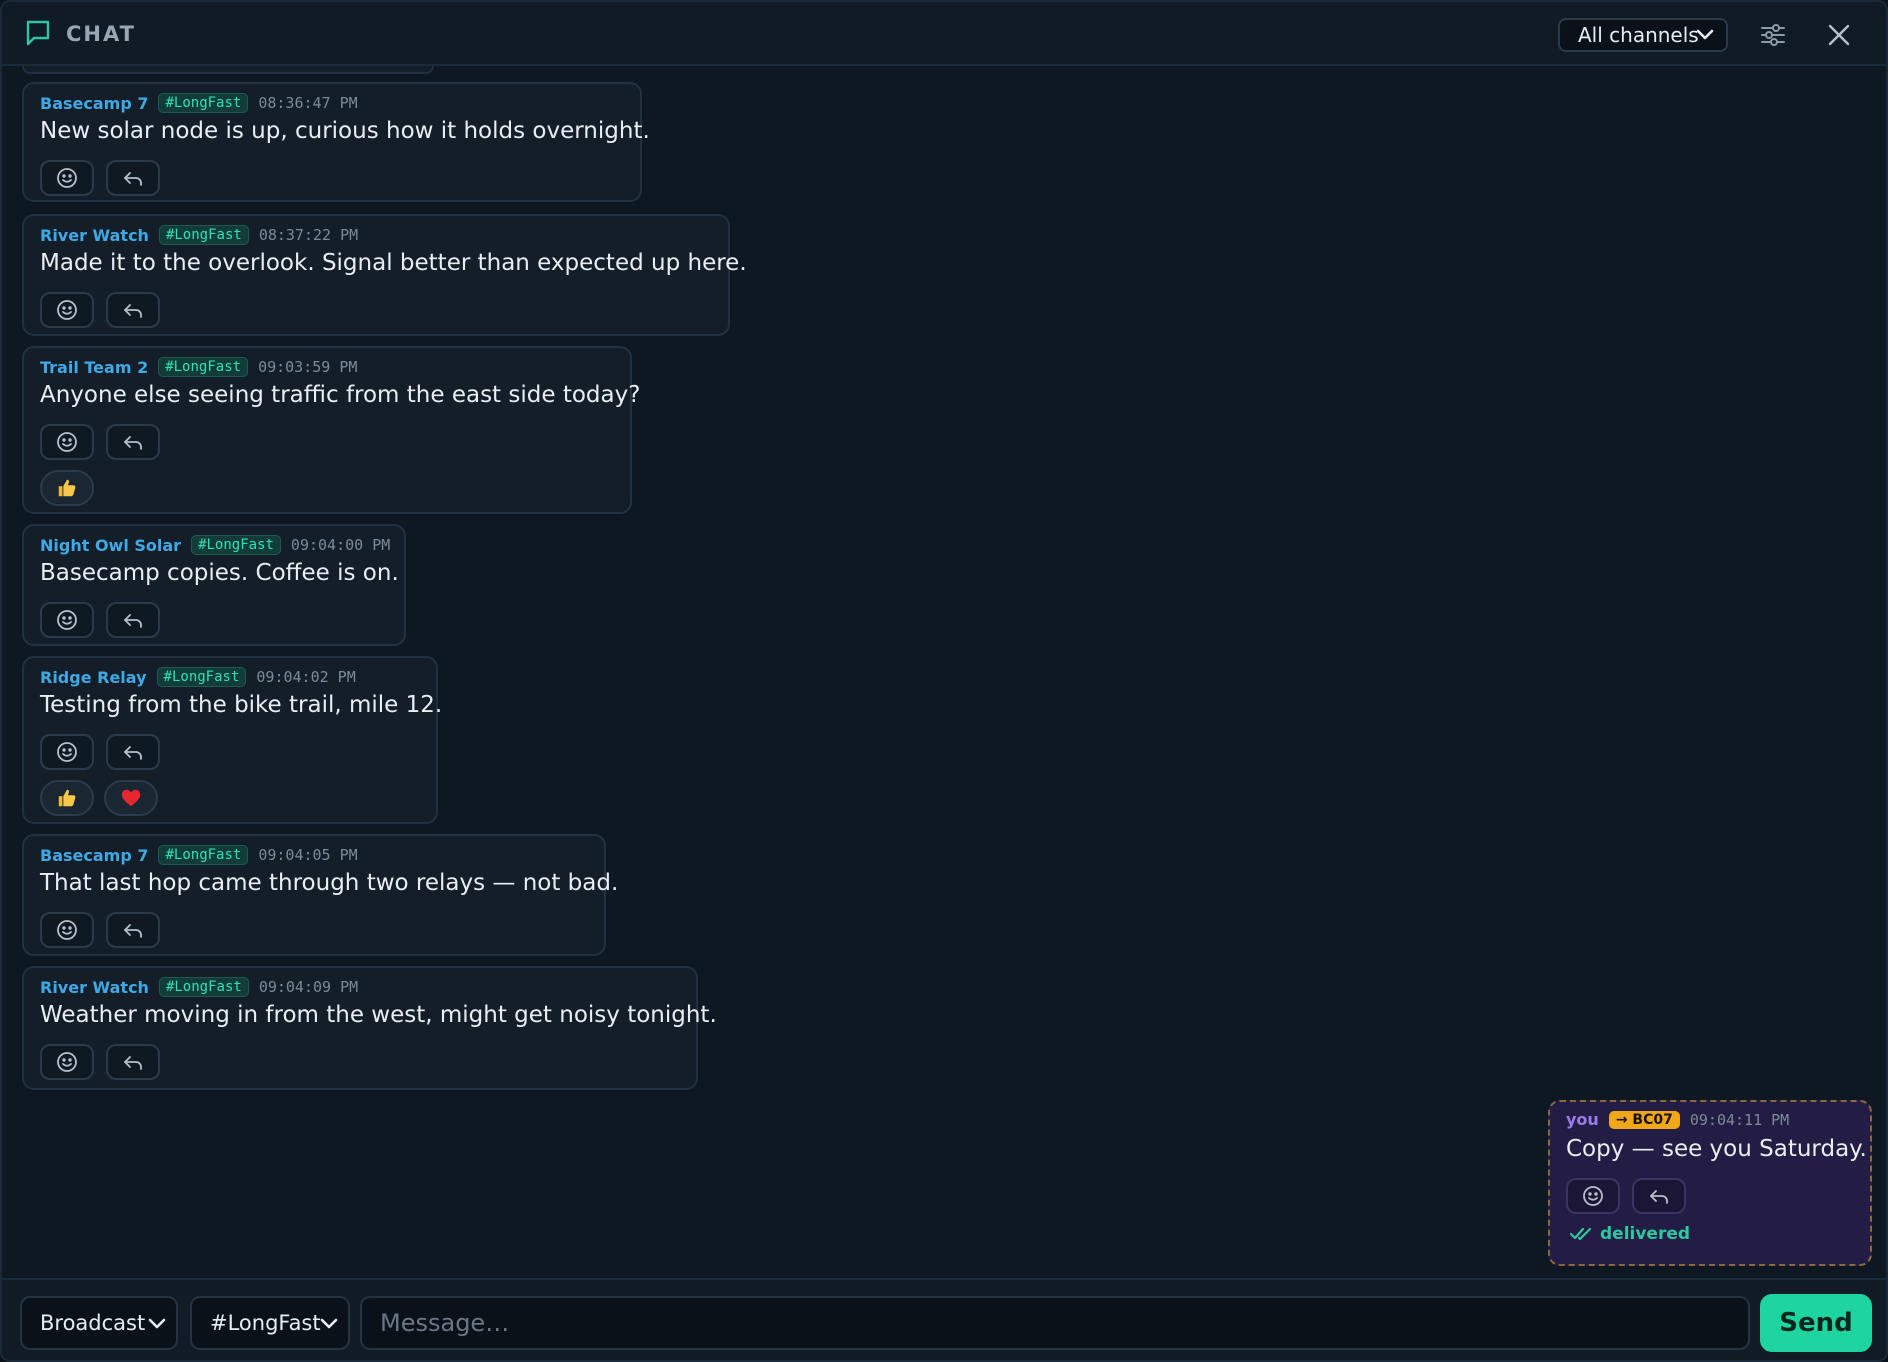 The width and height of the screenshot is (1888, 1362). Describe the element at coordinates (1645, 1234) in the screenshot. I see `delivery-status-label: delivered` at that location.